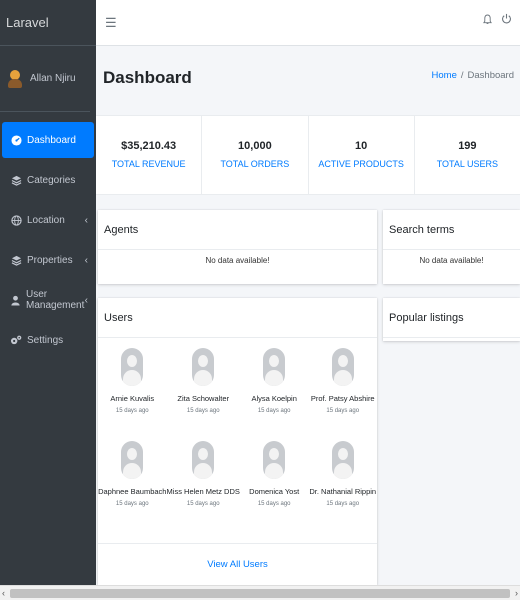  I want to click on stat-value: $35,210.43, so click(149, 146).